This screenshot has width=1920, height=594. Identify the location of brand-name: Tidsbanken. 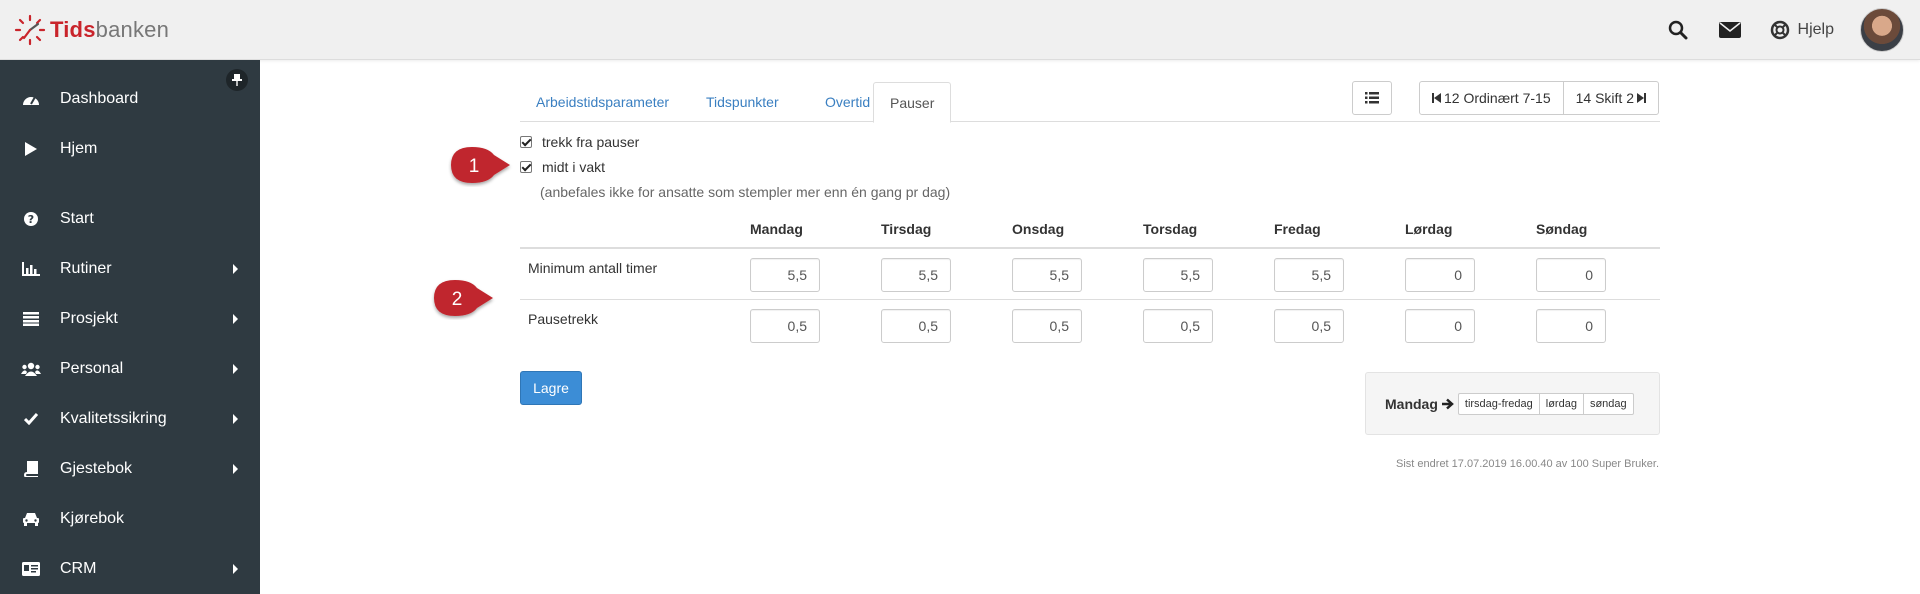
(109, 30).